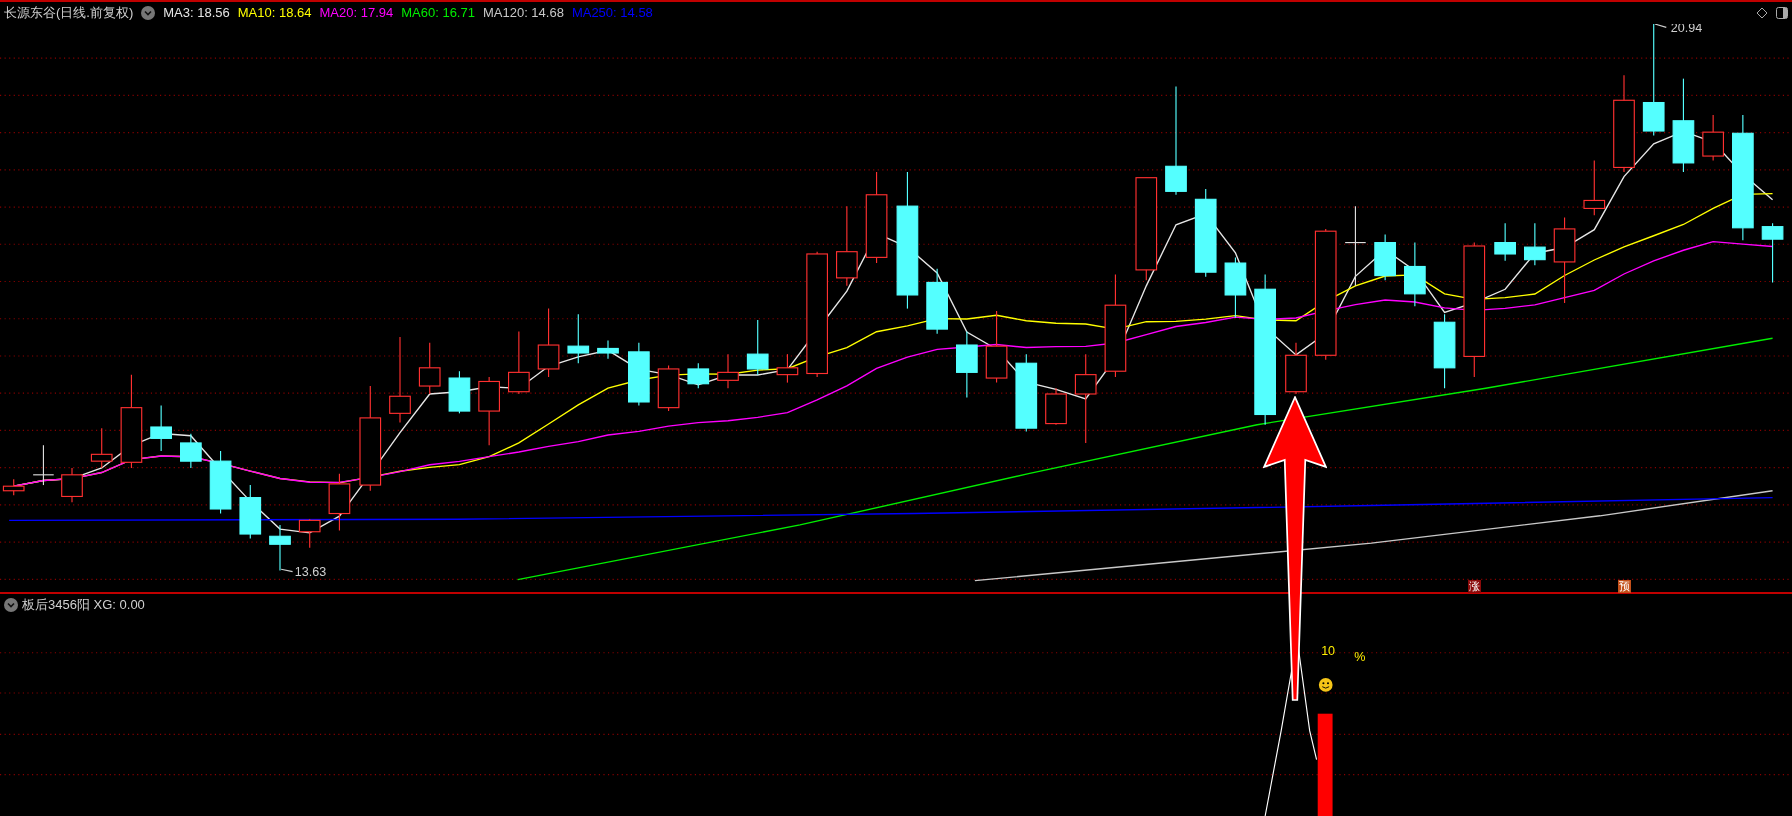 The width and height of the screenshot is (1792, 816). I want to click on indicator-label: MA250: 14.58, so click(612, 13).